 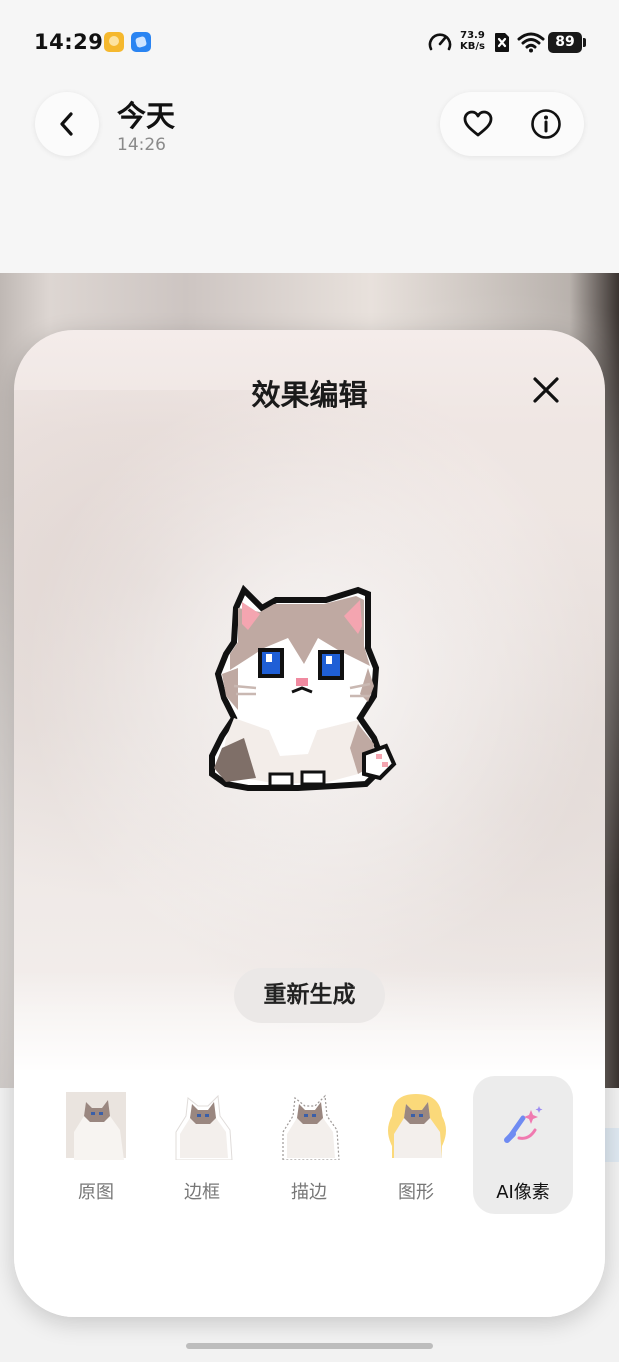 I want to click on effect-option-stroke: 描边, so click(x=309, y=1145).